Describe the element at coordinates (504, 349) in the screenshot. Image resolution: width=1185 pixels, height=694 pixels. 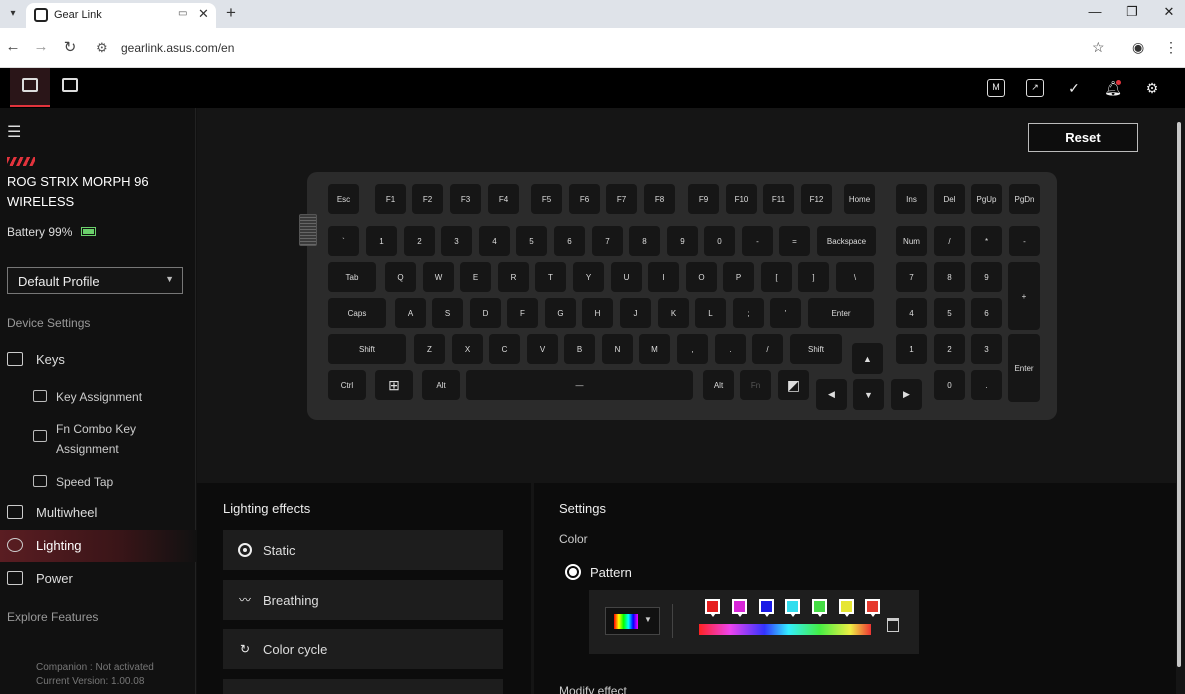
I see `key: C` at that location.